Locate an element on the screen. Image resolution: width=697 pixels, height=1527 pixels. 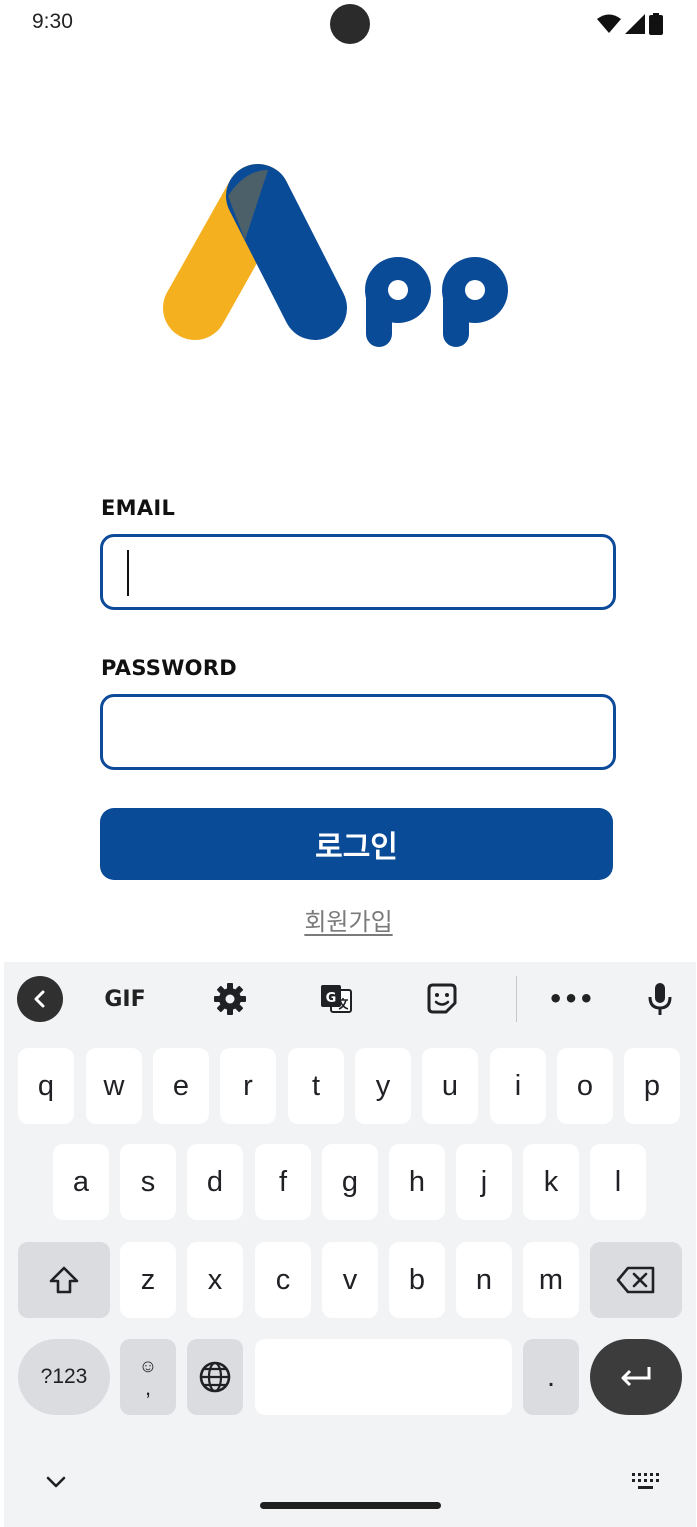
keyboard-switch-button is located at coordinates (646, 1482).